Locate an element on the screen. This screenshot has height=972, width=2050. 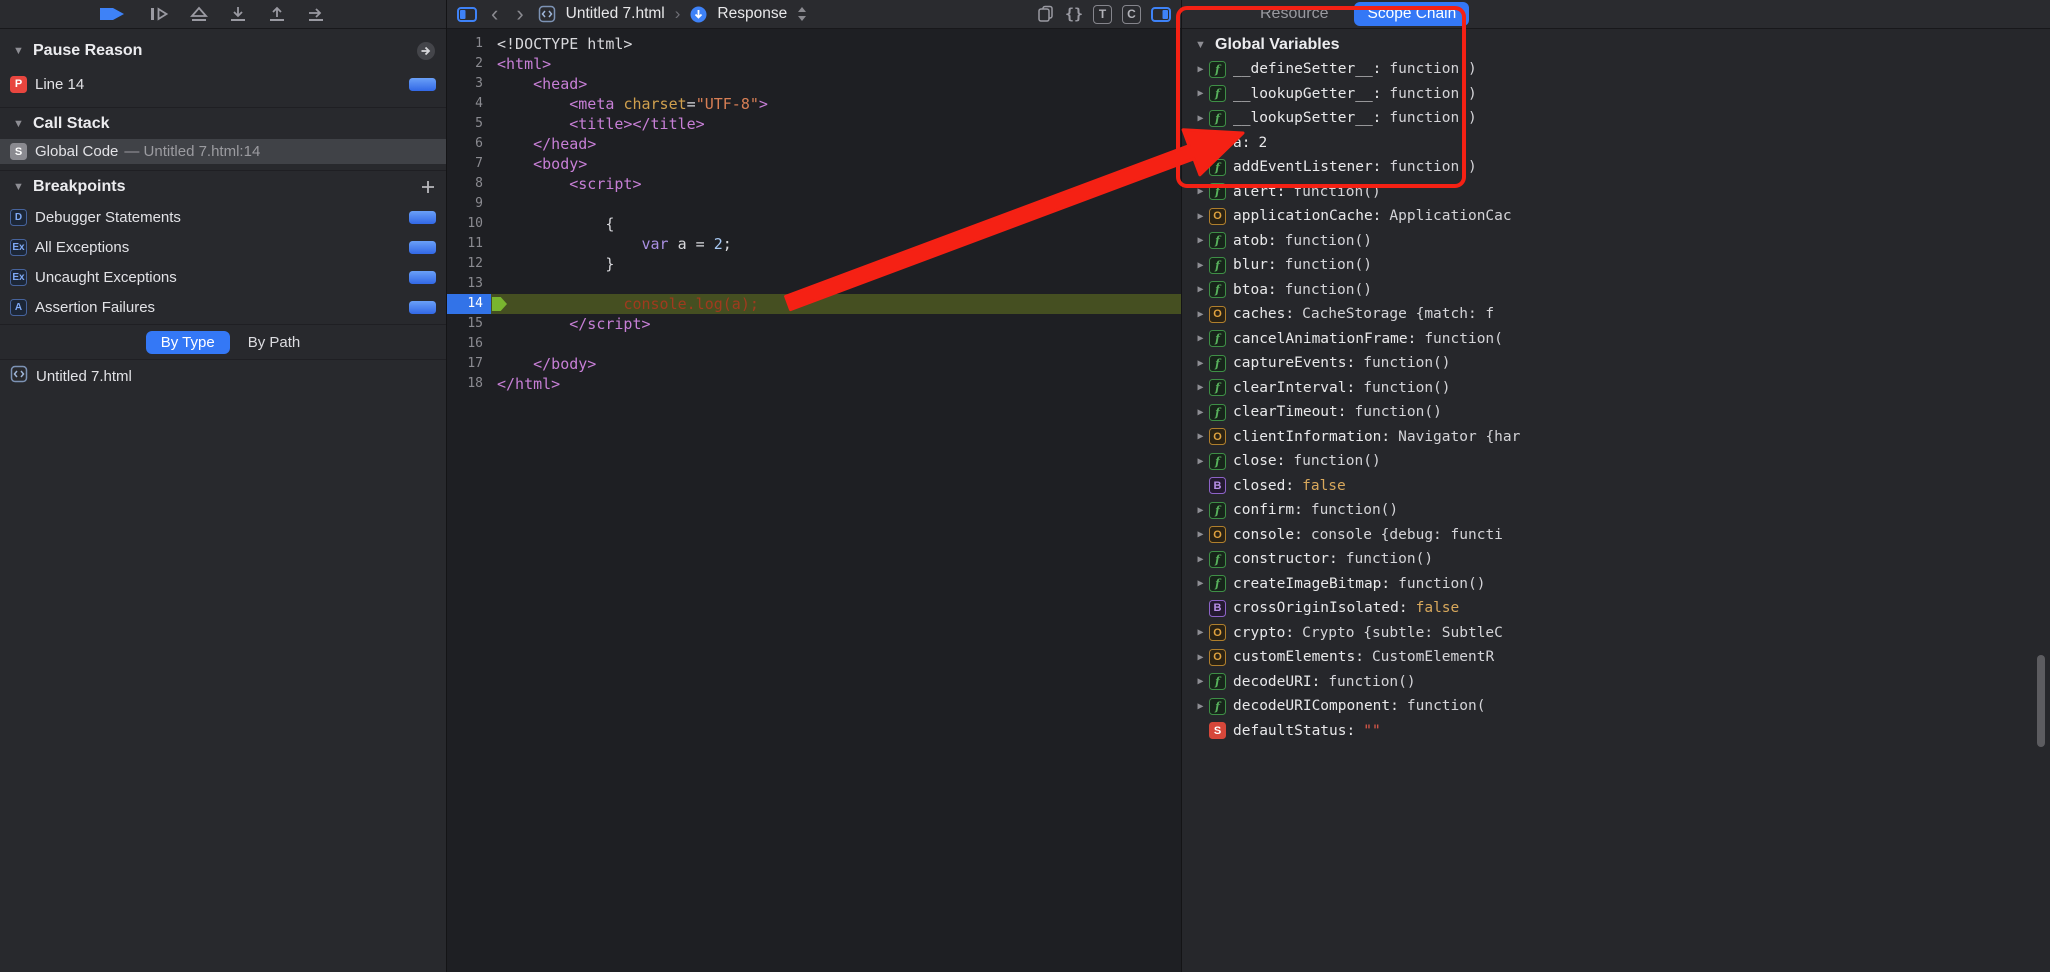
variable-row: f captureEvents: function() is located at coordinates (1616, 363).